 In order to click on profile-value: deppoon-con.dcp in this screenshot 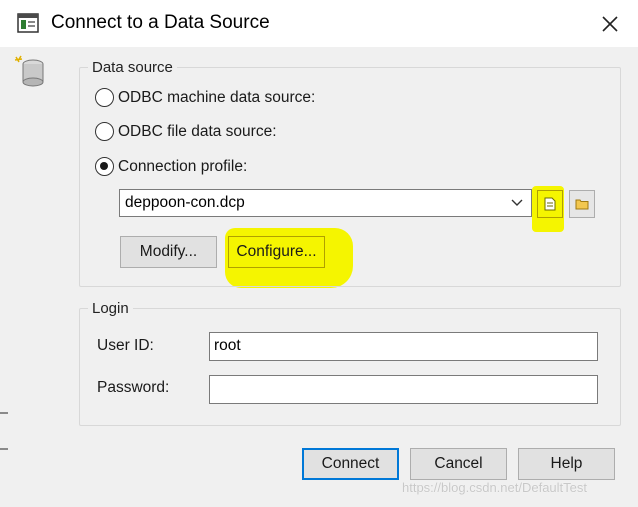, I will do `click(185, 202)`.